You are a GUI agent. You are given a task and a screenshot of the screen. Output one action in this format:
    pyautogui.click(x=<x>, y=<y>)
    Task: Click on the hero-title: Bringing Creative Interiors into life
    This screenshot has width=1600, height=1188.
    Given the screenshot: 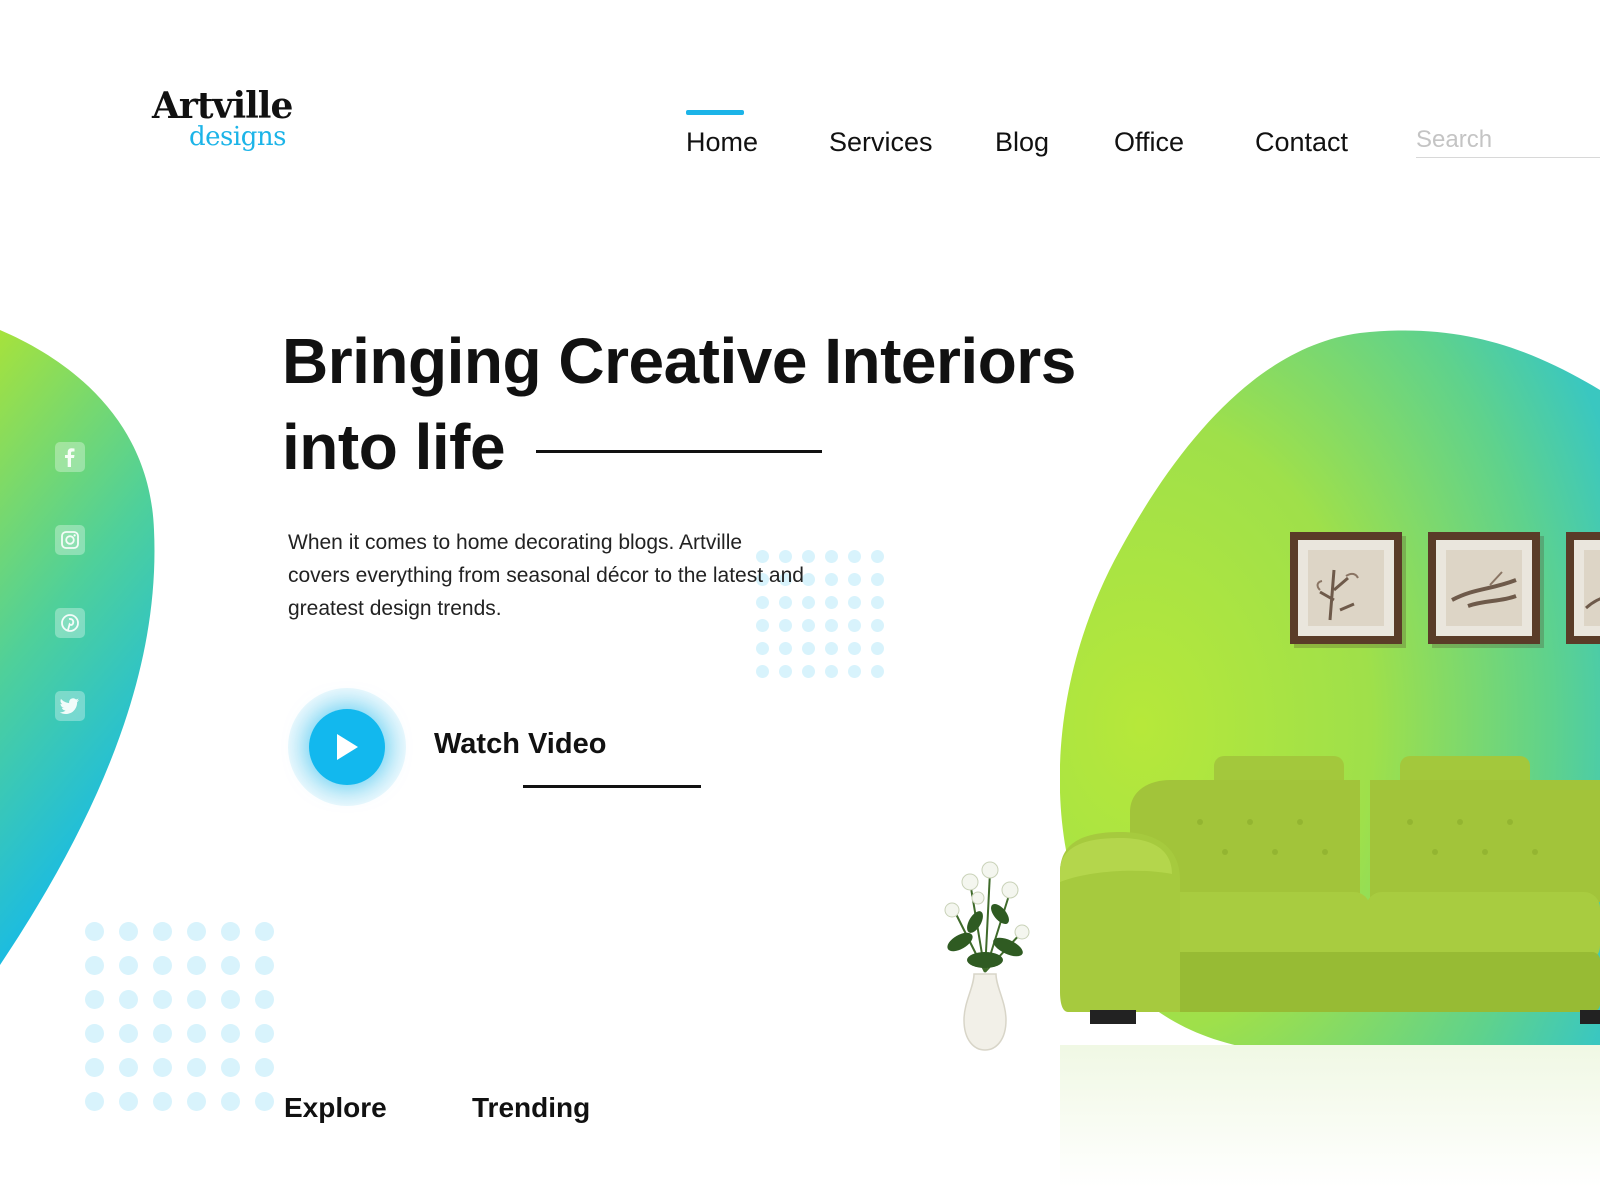 What is the action you would take?
    pyautogui.click(x=679, y=404)
    